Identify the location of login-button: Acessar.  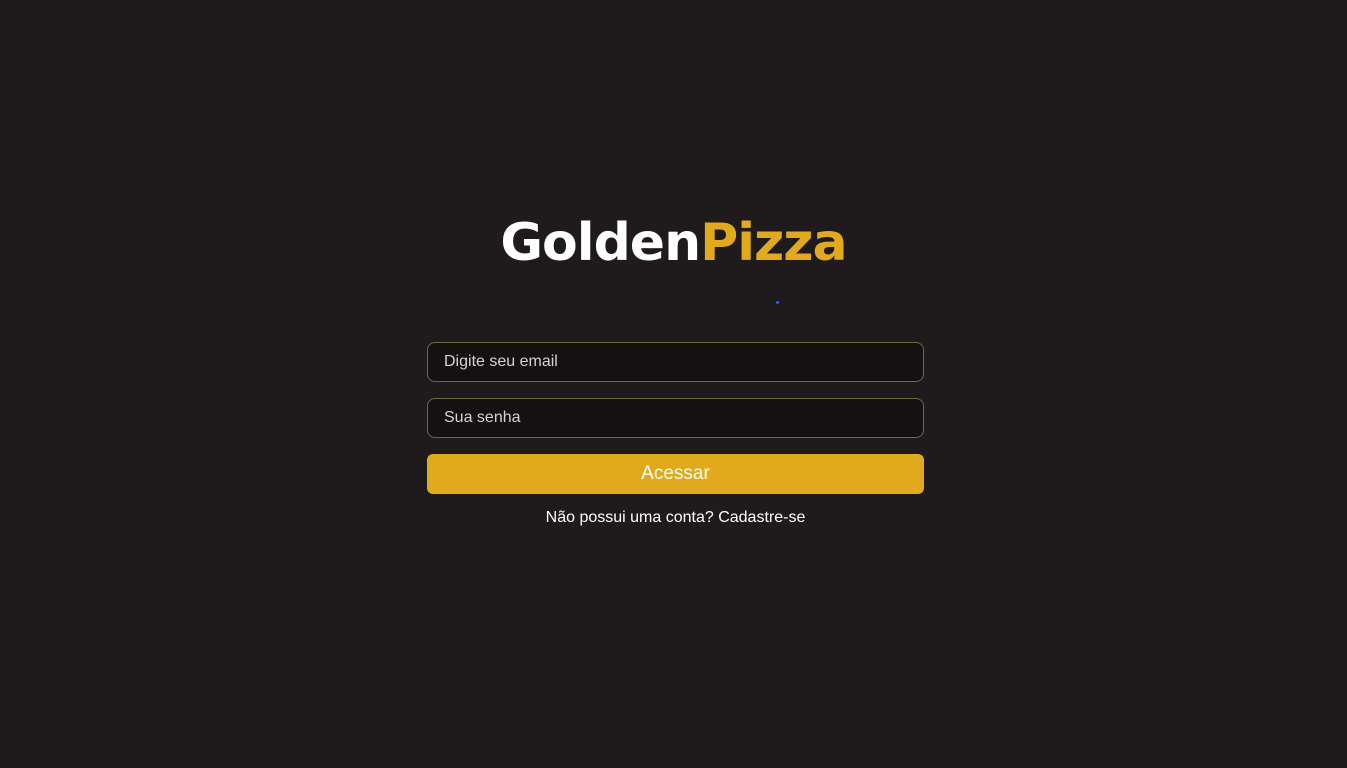
(675, 474).